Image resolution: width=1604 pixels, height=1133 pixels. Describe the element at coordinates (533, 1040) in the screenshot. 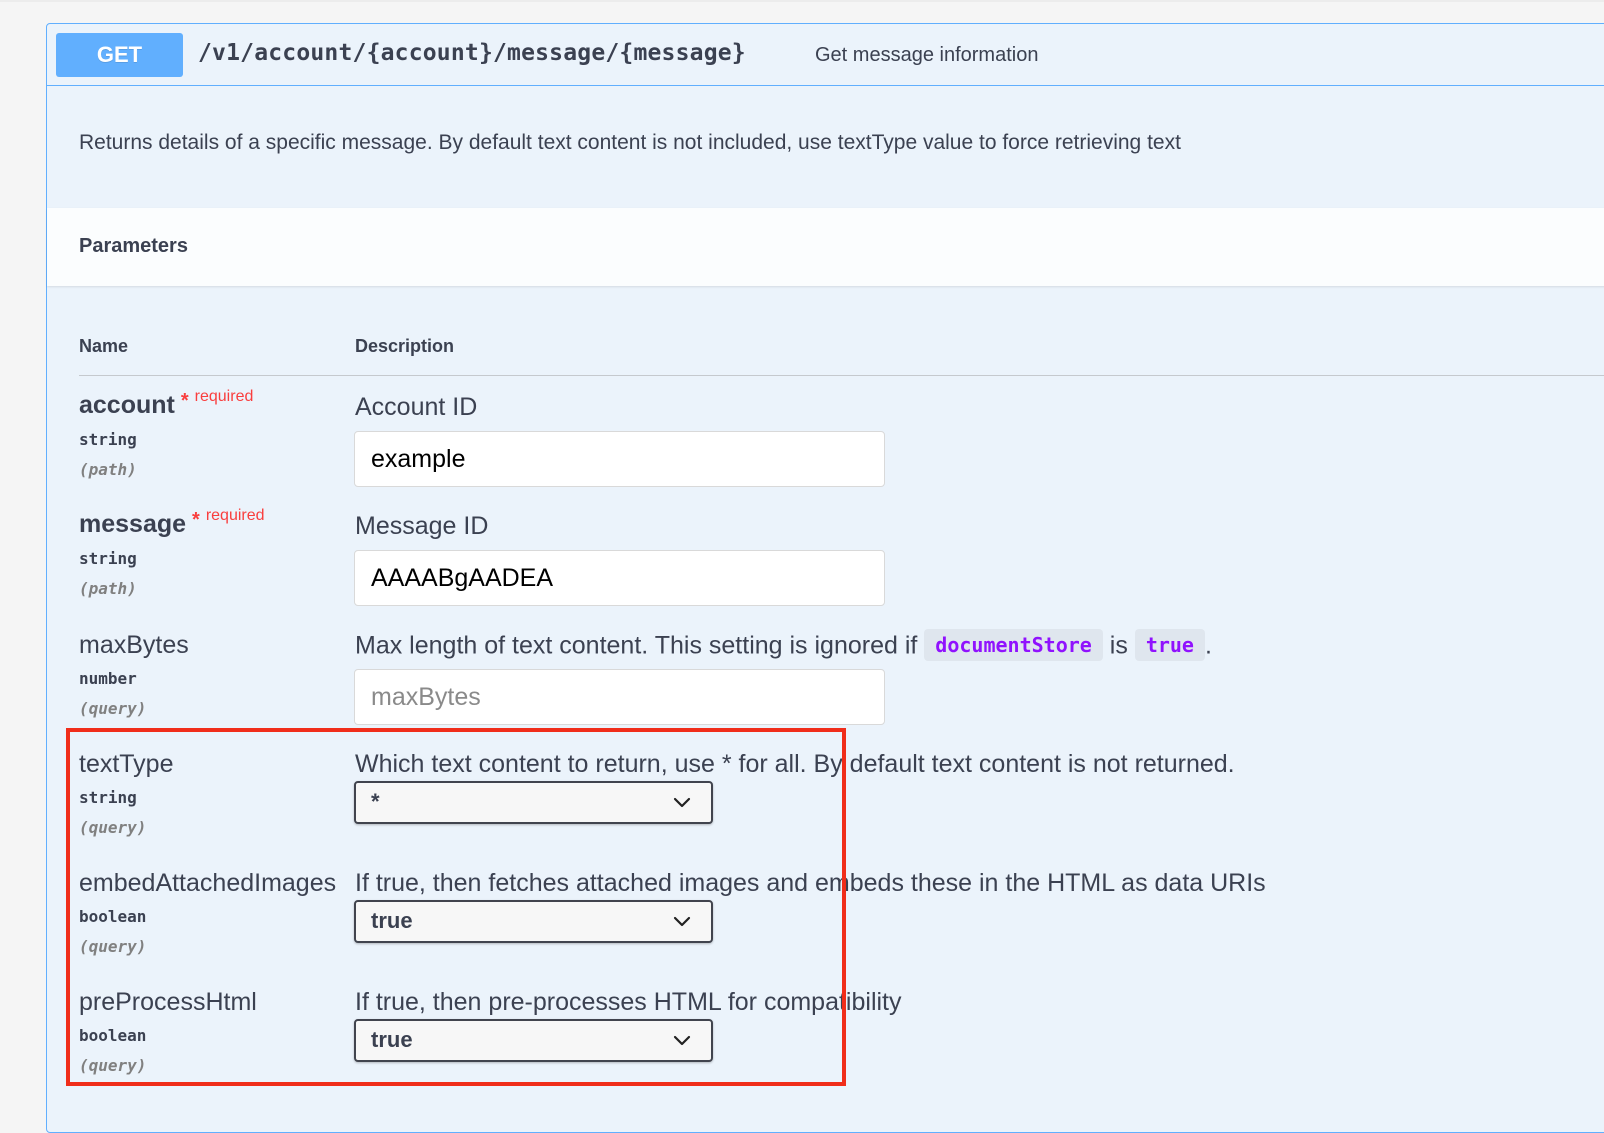

I see `preprocesshtml-select: true` at that location.